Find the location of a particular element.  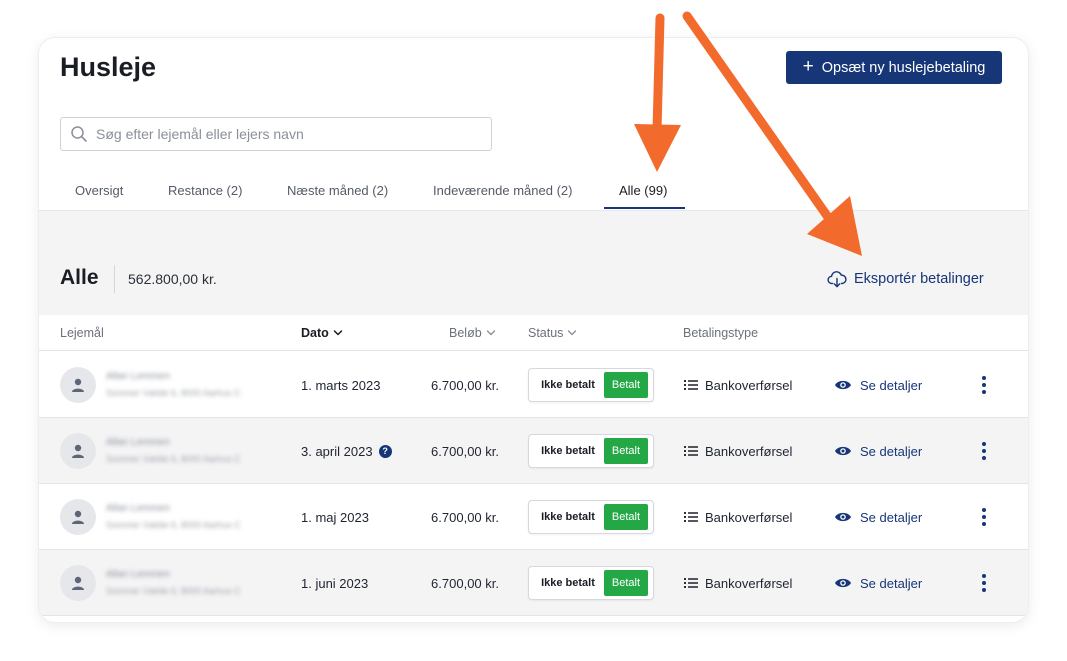

payment-date: 3. april 2023 ? is located at coordinates (346, 451).